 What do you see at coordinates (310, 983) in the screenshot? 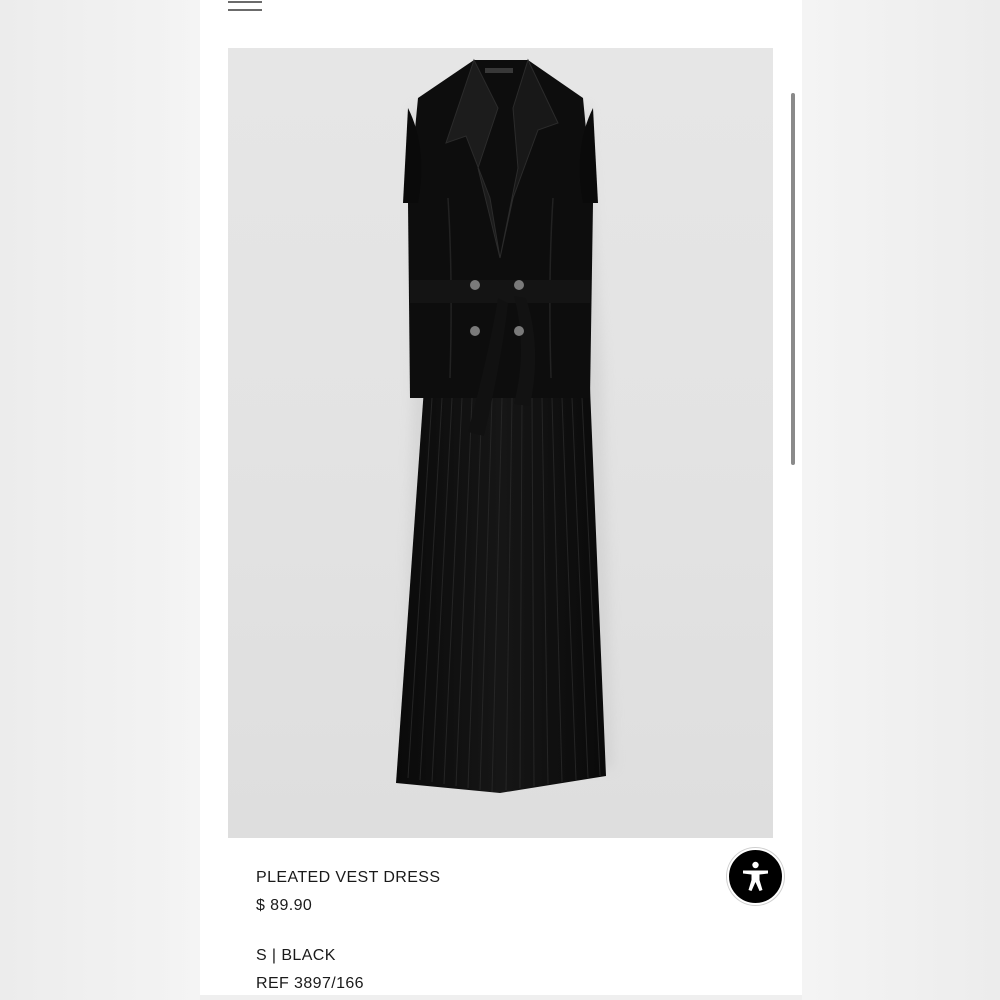
I see `product-reference: REF 3897/166` at bounding box center [310, 983].